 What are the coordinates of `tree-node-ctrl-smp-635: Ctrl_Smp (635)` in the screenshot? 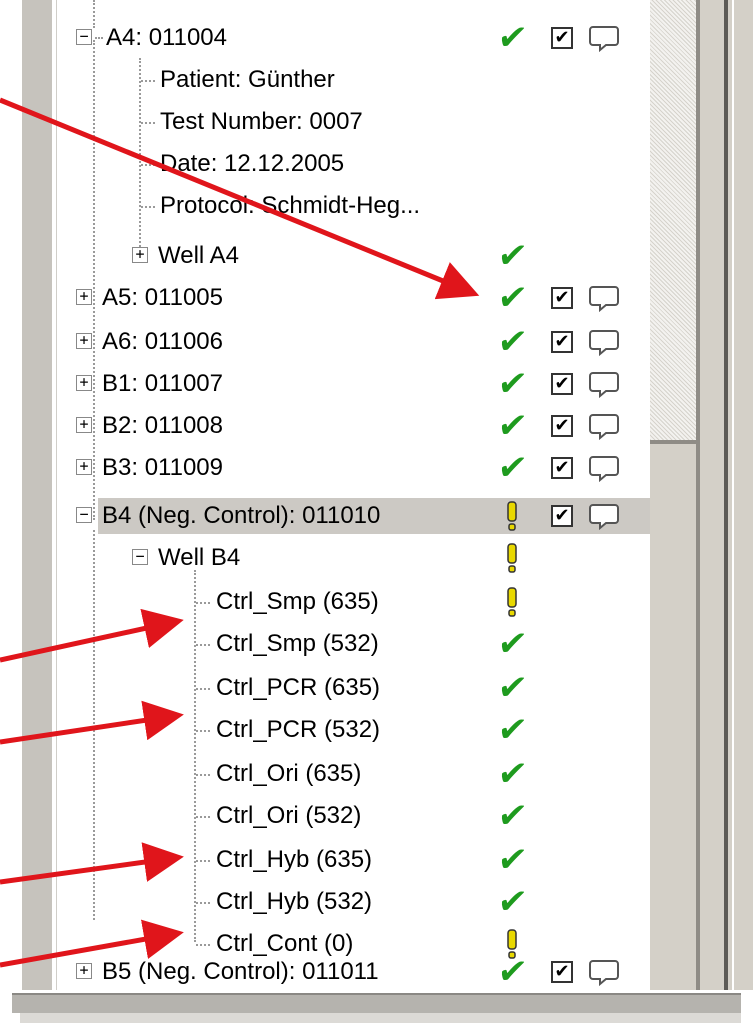 It's located at (384, 602).